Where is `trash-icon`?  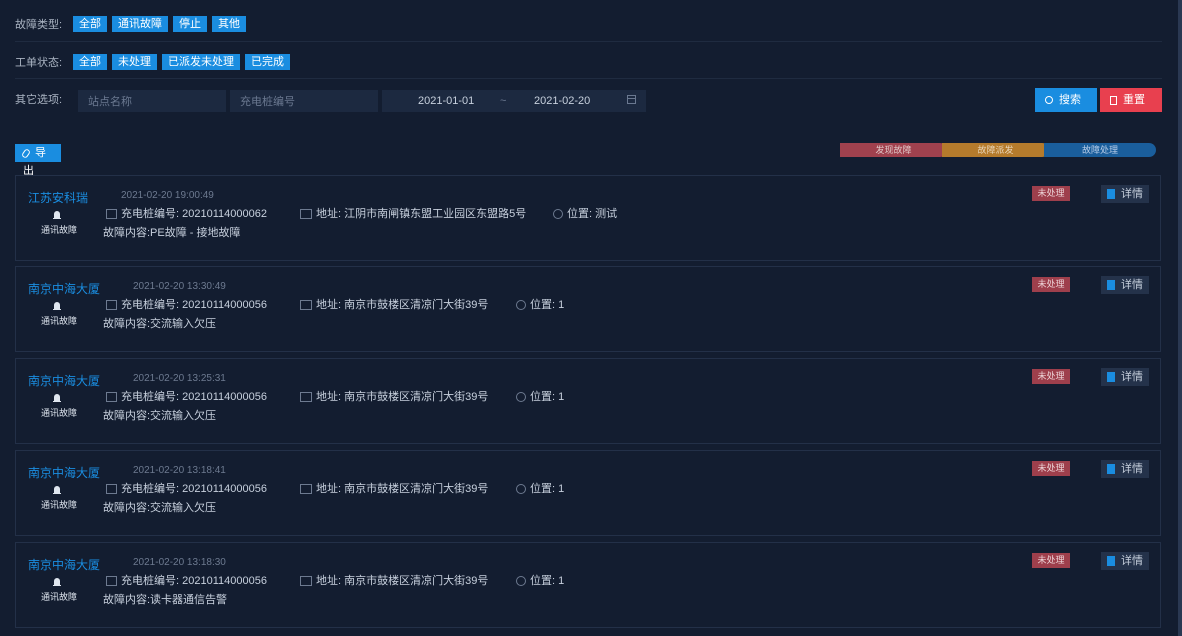
trash-icon is located at coordinates (1113, 100).